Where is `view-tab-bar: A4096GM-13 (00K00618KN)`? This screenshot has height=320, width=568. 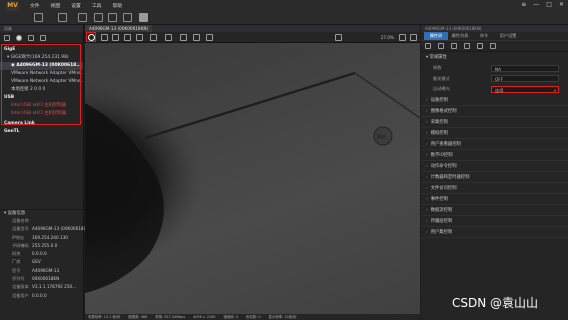 view-tab-bar: A4096GM-13 (00K00618KN) is located at coordinates (252, 28).